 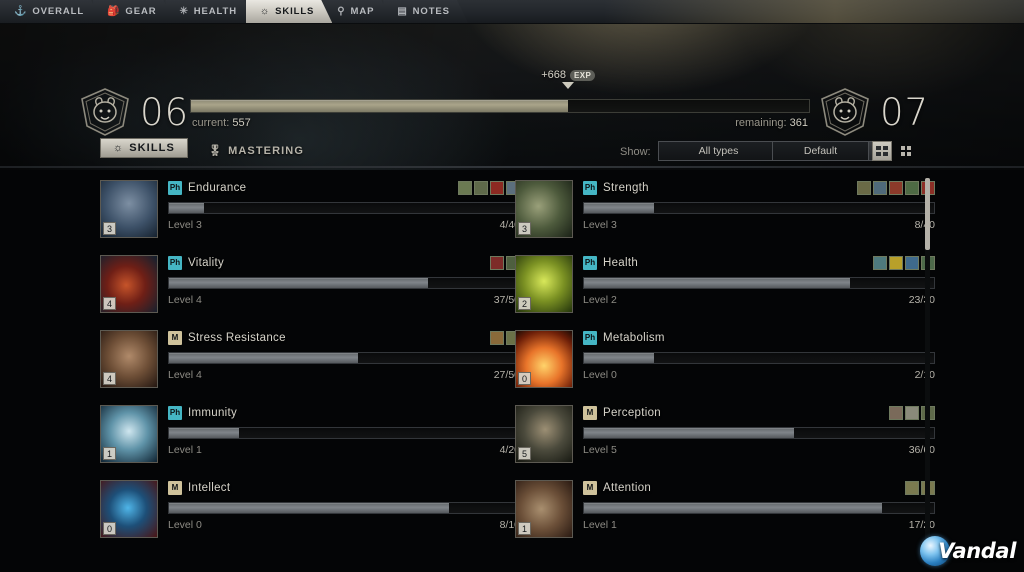 I want to click on tab-gear: 🎒 GEAR, so click(x=133, y=11).